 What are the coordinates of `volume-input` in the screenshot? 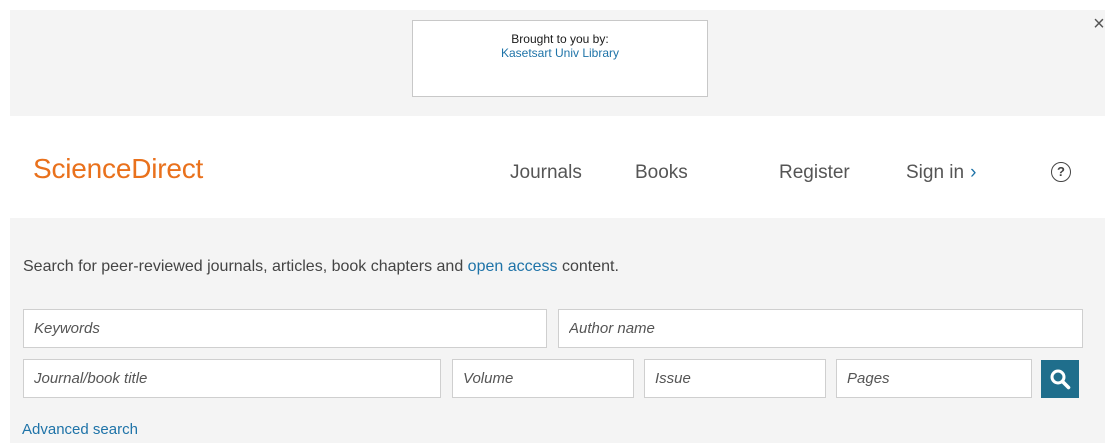 It's located at (543, 378).